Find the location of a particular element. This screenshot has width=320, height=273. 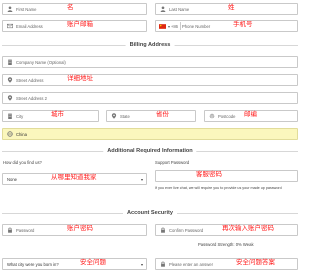

street-address-field: Street Address is located at coordinates (150, 80).